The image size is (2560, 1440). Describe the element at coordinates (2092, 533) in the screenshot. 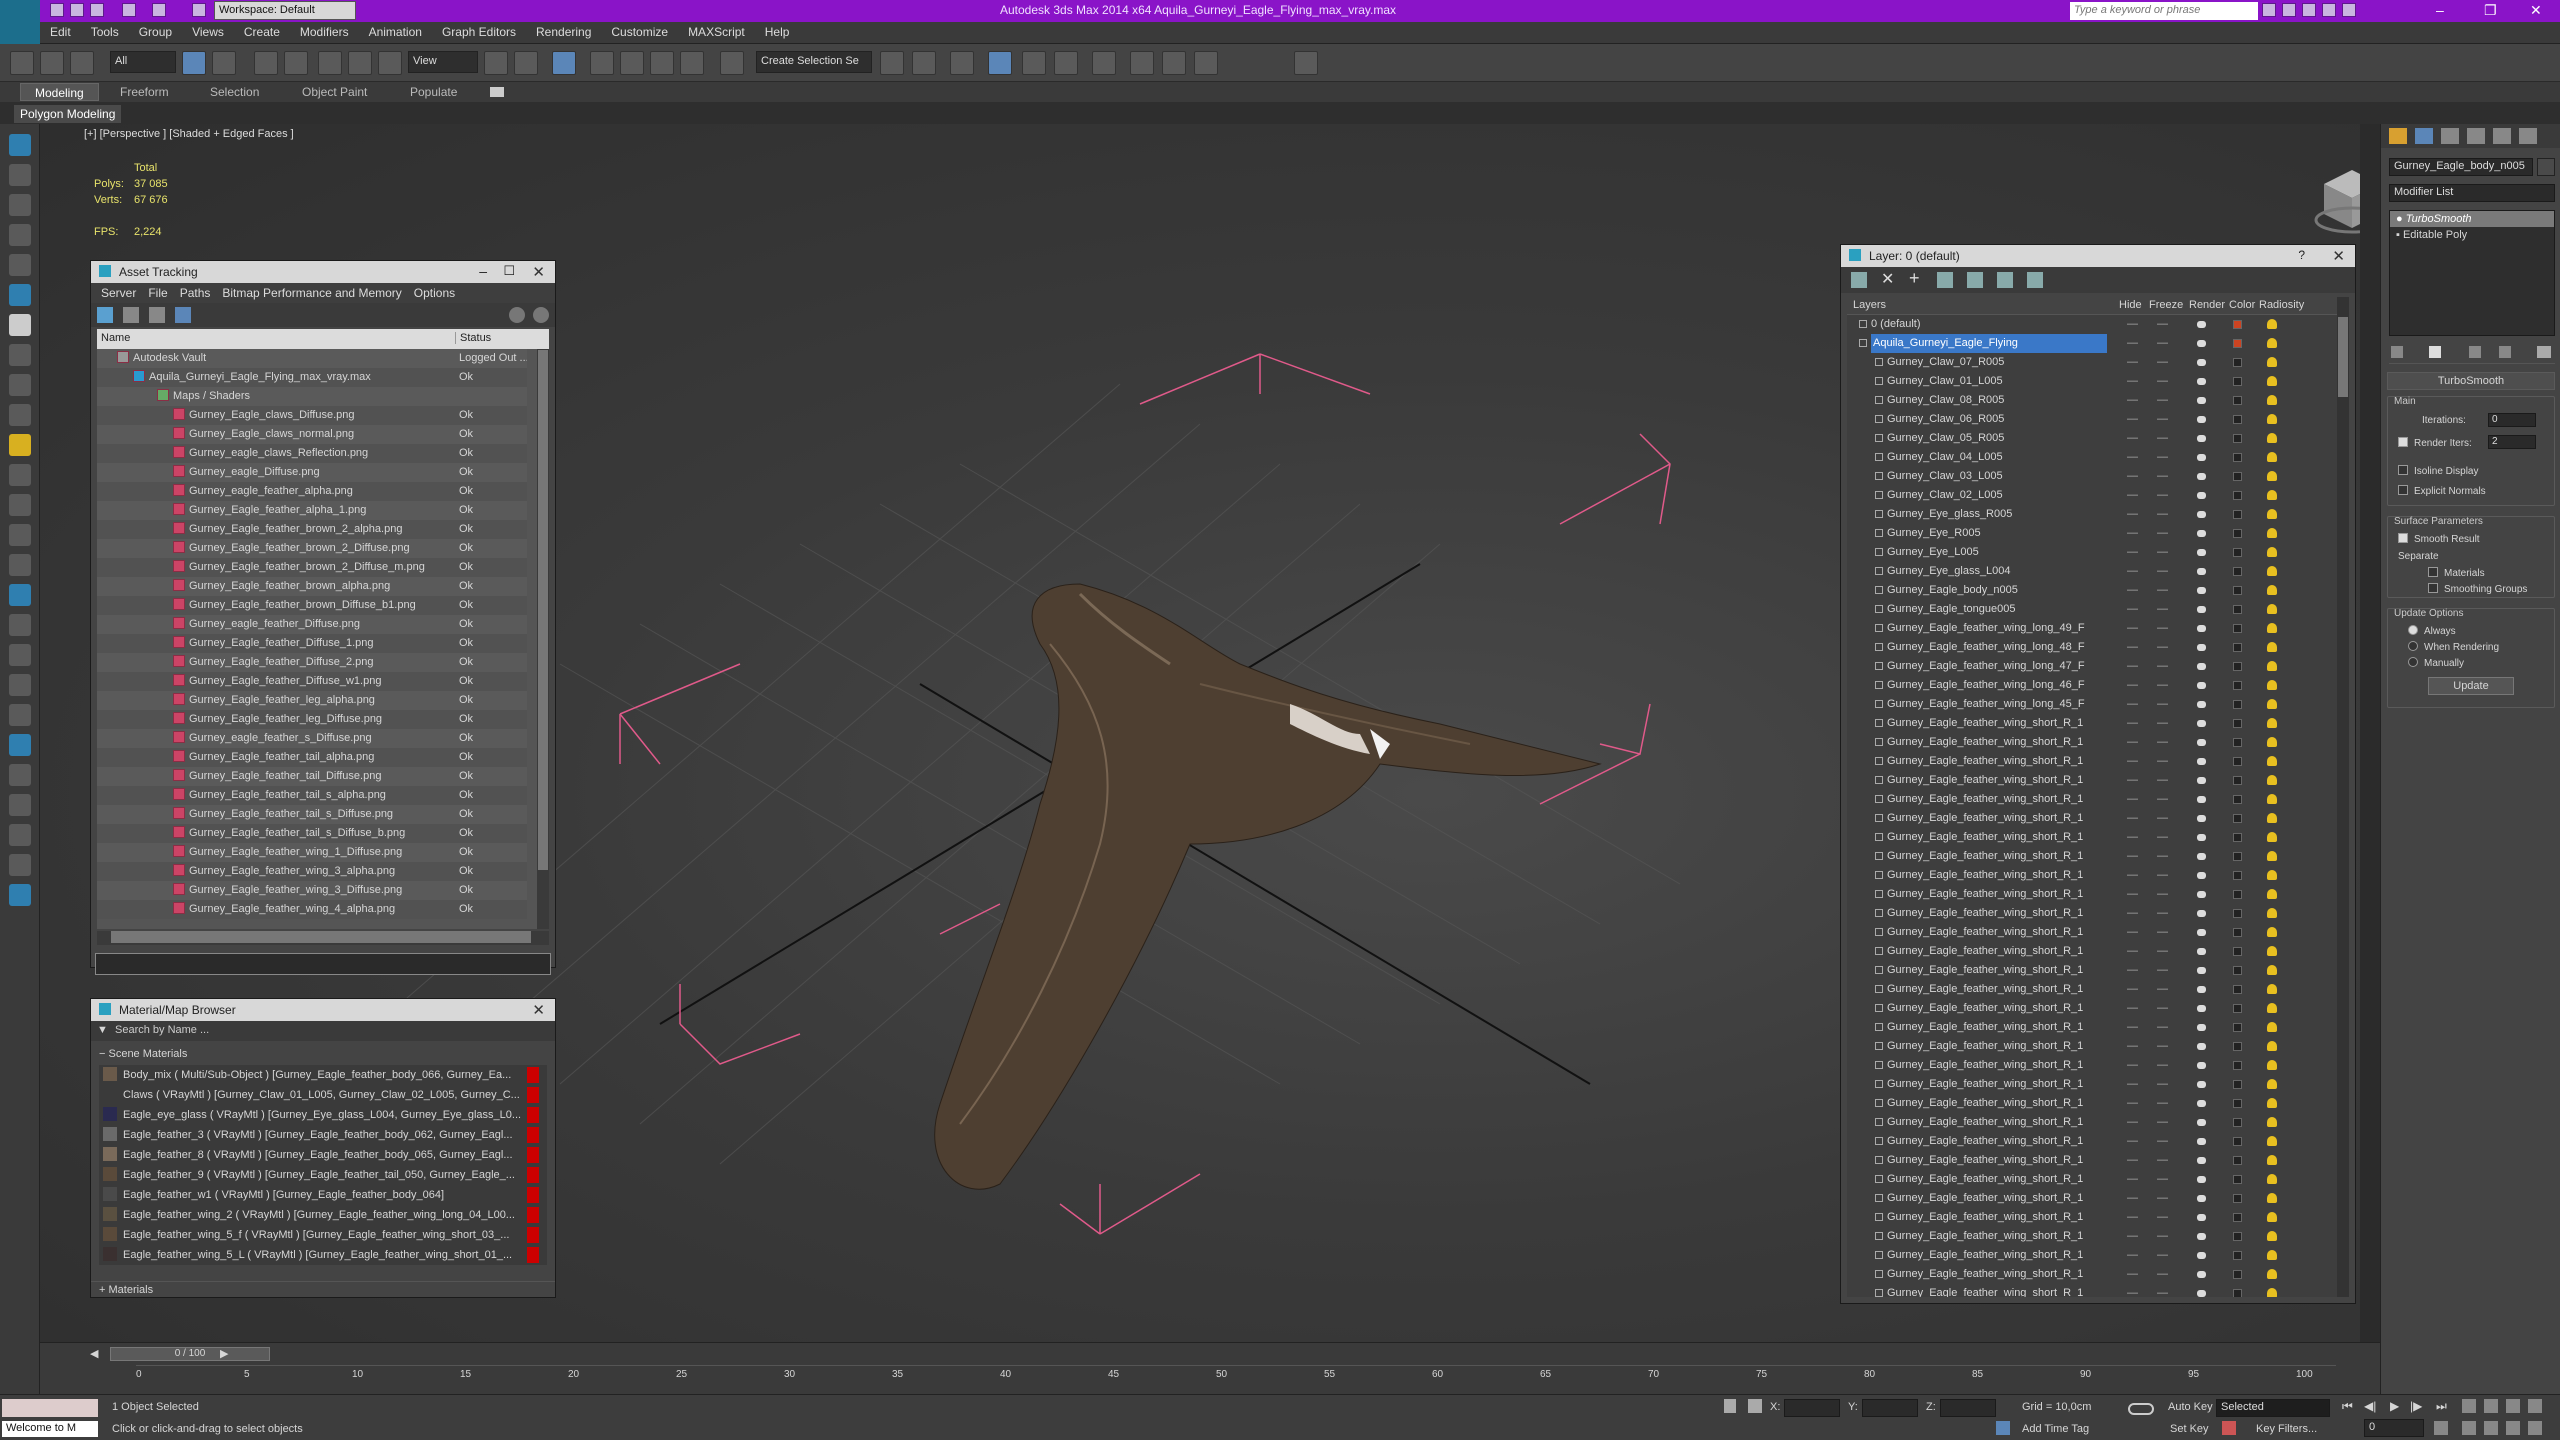

I see `layer-row: Gurney_Eye_R005 — —` at that location.